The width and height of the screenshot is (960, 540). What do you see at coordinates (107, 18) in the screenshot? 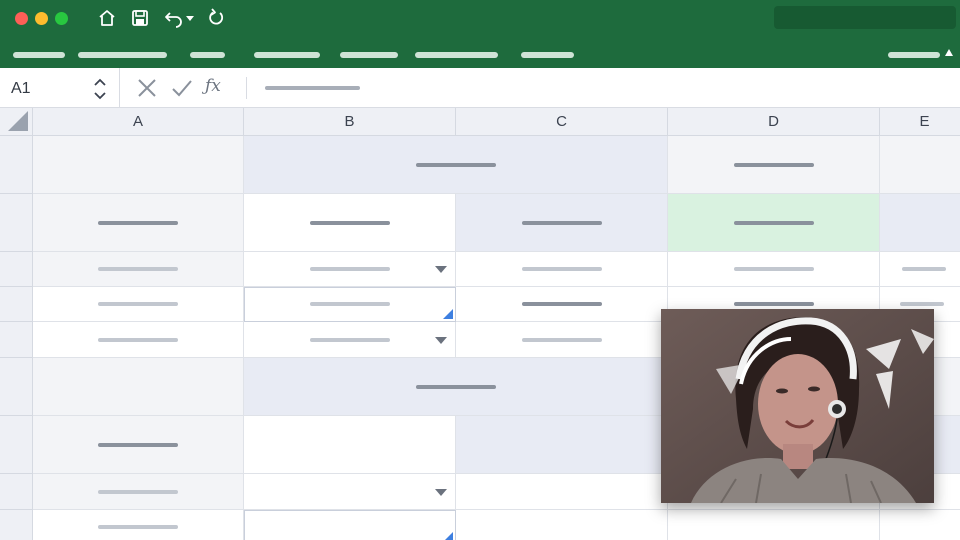
I see `home-icon` at bounding box center [107, 18].